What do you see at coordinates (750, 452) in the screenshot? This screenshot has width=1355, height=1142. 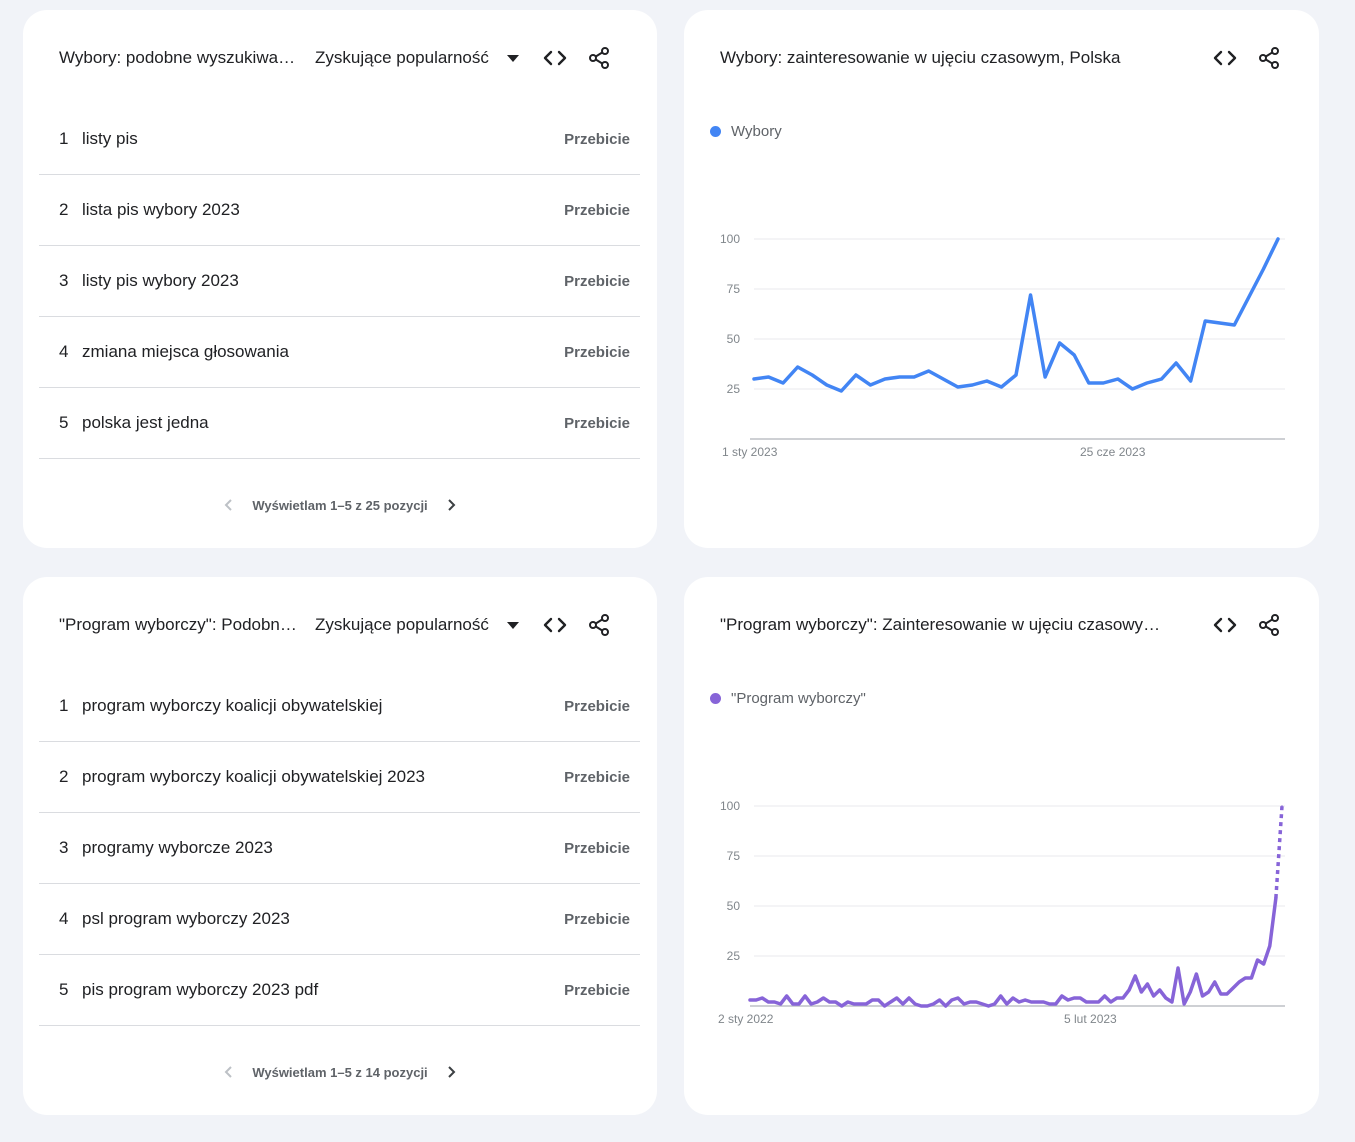 I see `x-tick-label: 1 sty 2023` at bounding box center [750, 452].